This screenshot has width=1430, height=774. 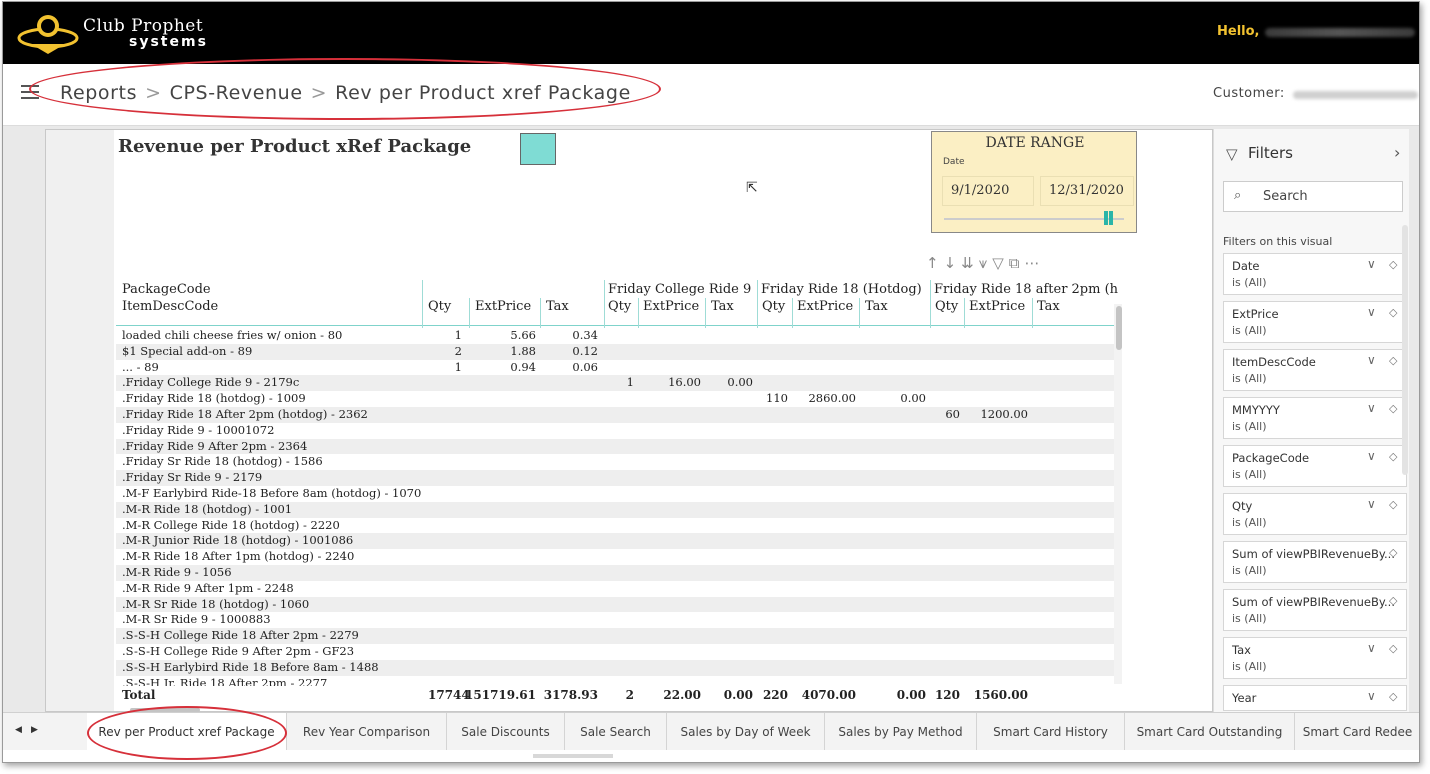 What do you see at coordinates (1357, 732) in the screenshot?
I see `tab-page: Smart Card Redee` at bounding box center [1357, 732].